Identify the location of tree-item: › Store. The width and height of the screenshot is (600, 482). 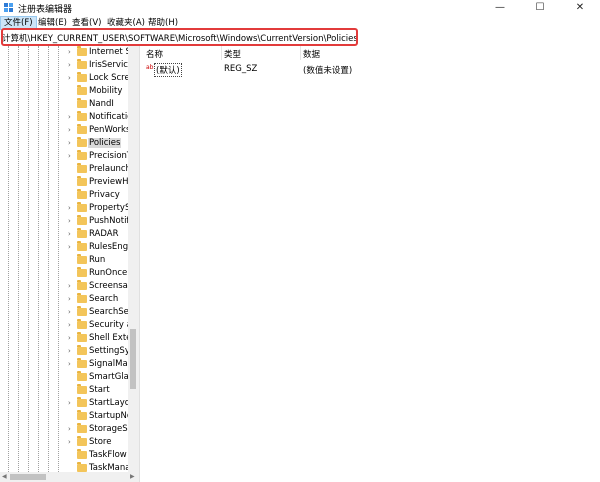
(64, 442).